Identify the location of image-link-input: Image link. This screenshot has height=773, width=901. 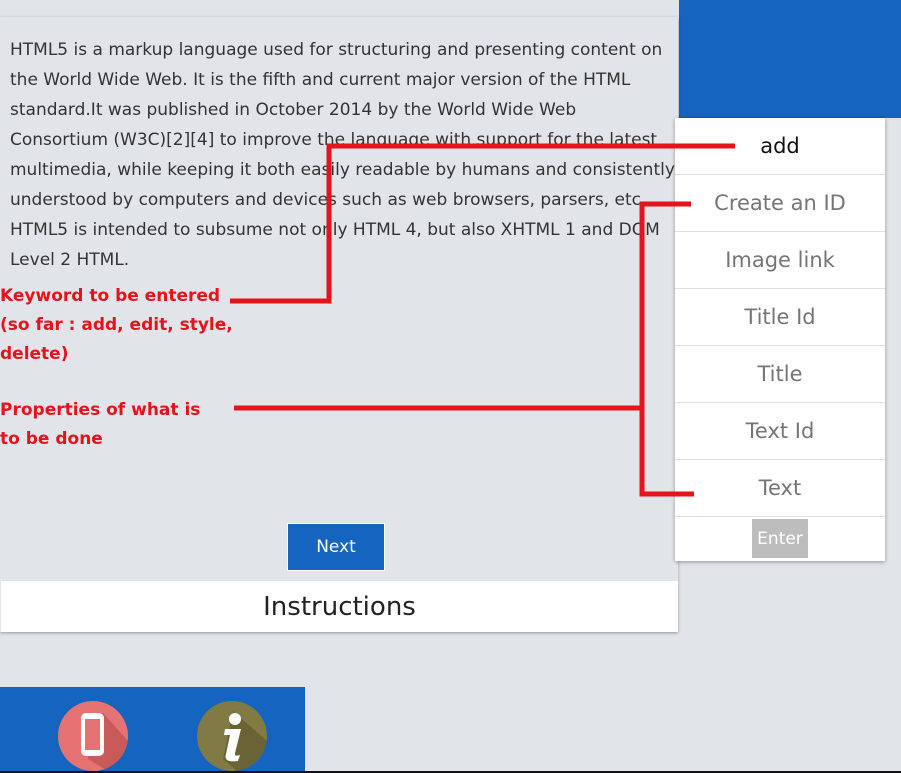
(780, 260).